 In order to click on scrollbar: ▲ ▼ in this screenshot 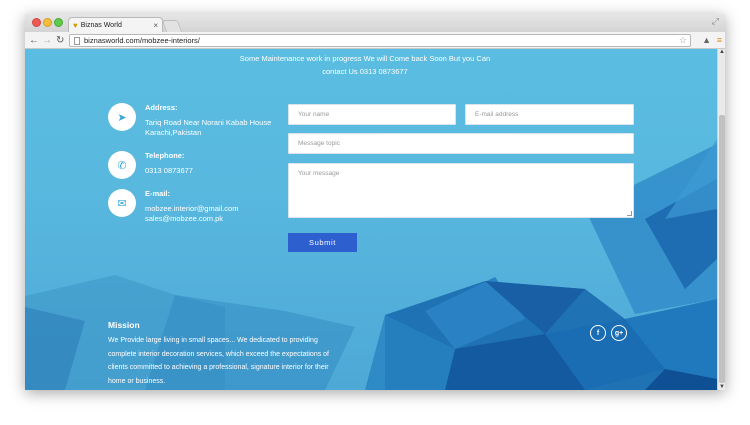, I will do `click(721, 219)`.